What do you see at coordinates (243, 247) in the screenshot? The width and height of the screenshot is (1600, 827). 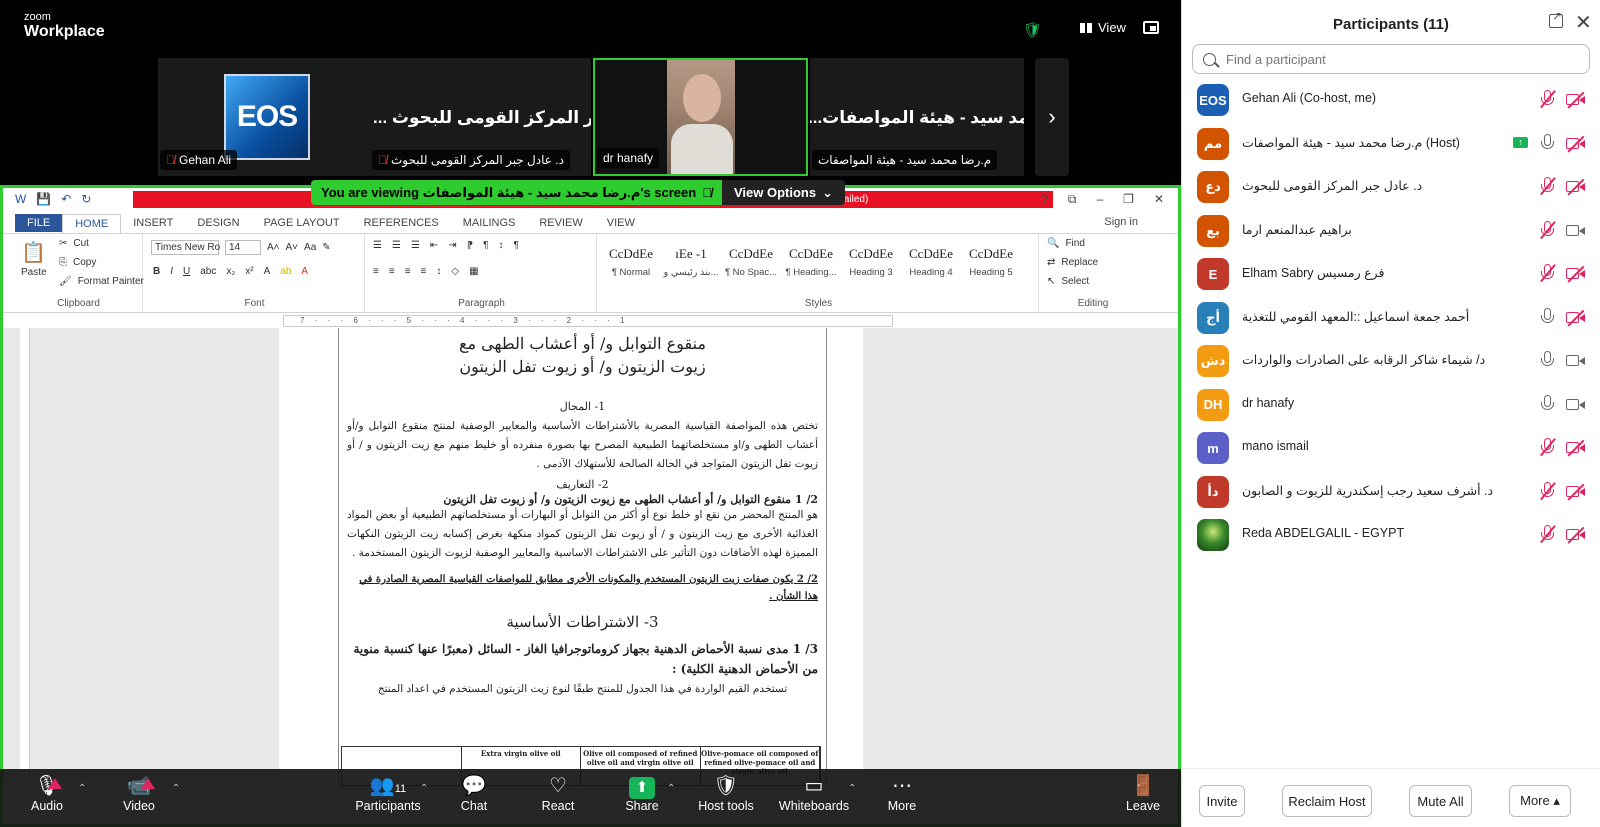 I see `font-size-select: 14` at bounding box center [243, 247].